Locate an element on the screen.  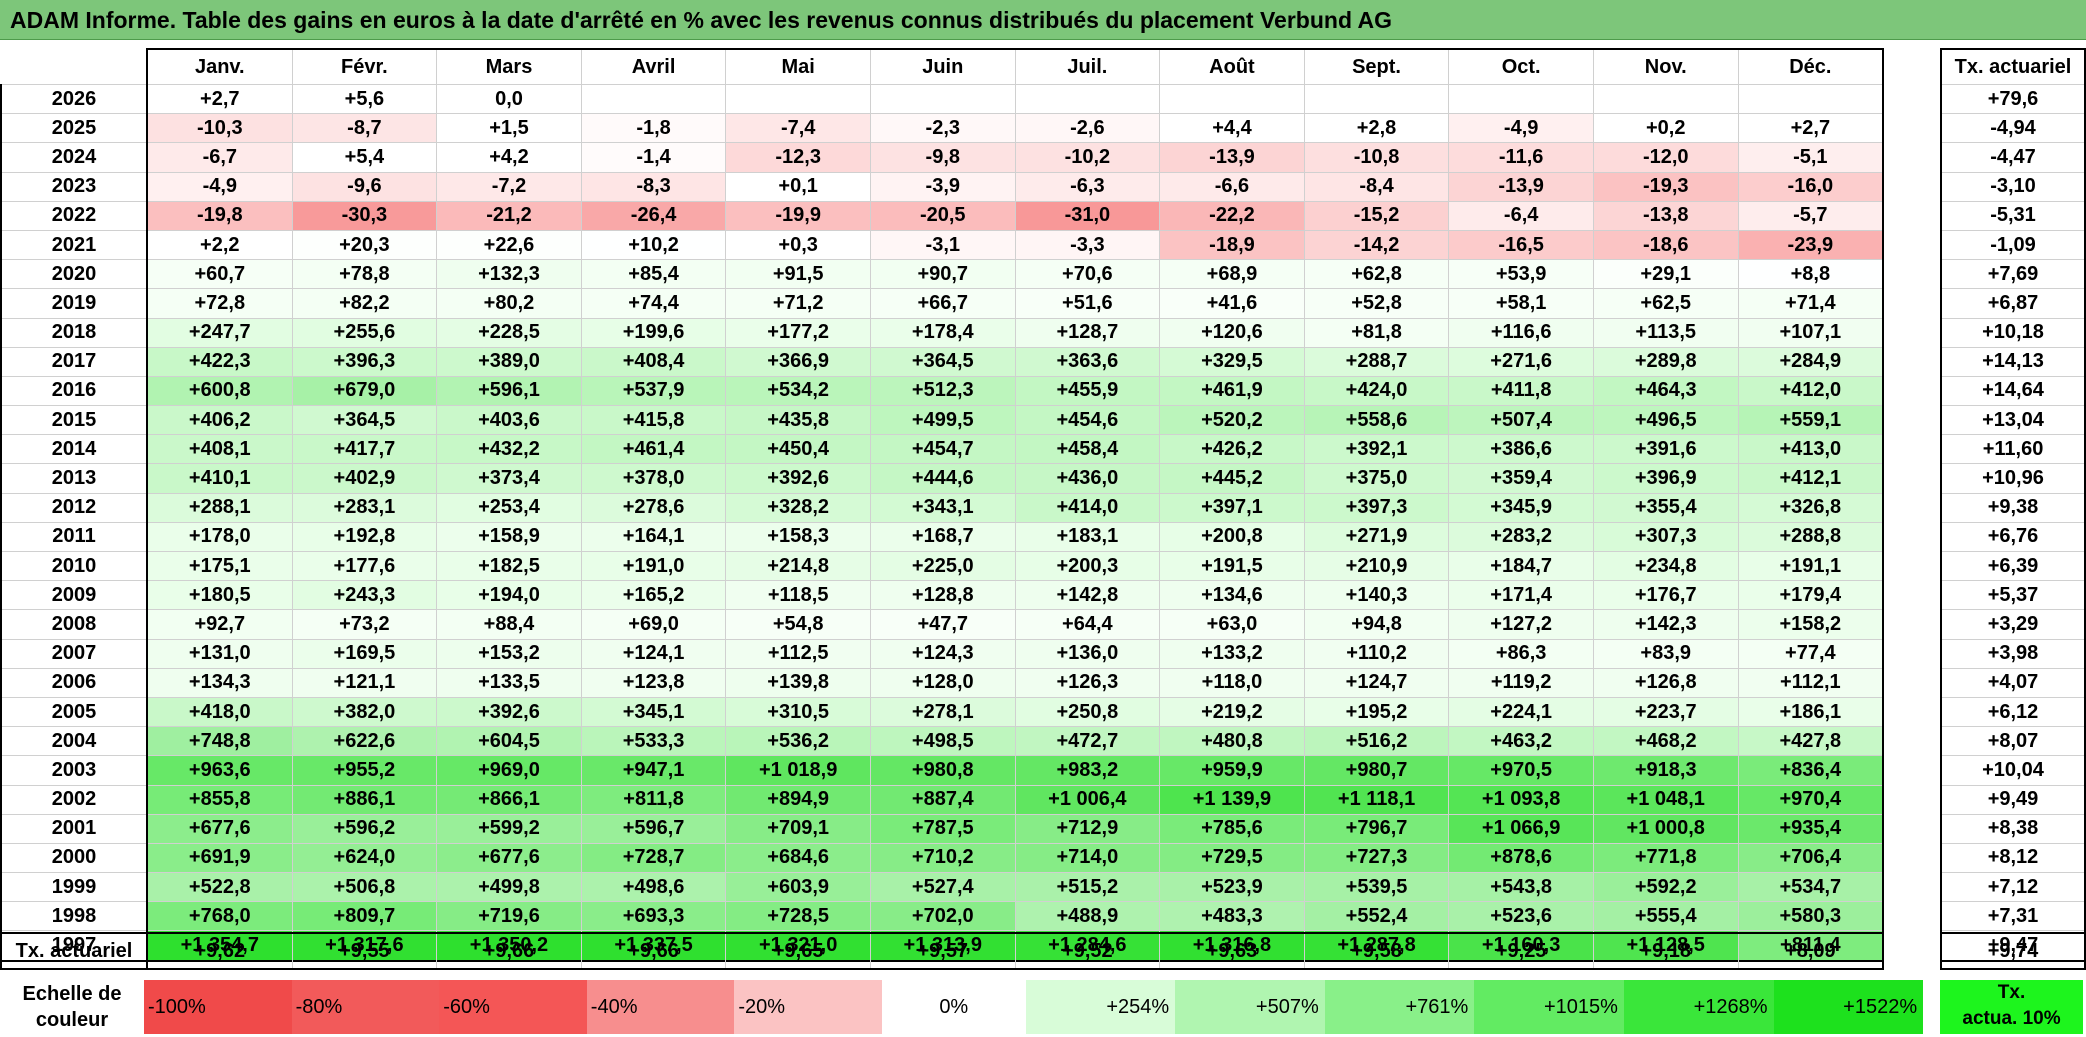
gain-cell: +506,8 is located at coordinates (364, 887).